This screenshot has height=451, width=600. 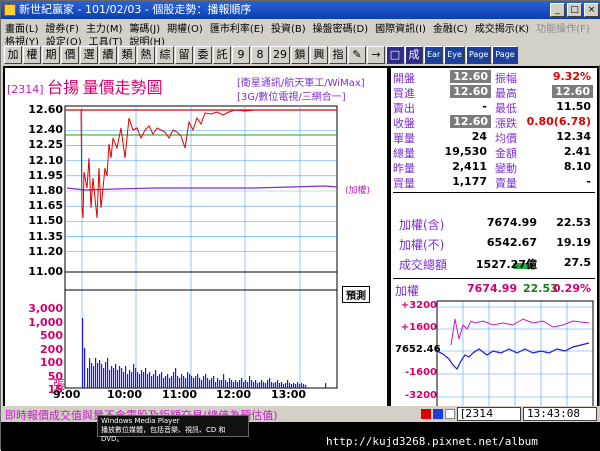 What do you see at coordinates (10, 10) in the screenshot?
I see `app-icon` at bounding box center [10, 10].